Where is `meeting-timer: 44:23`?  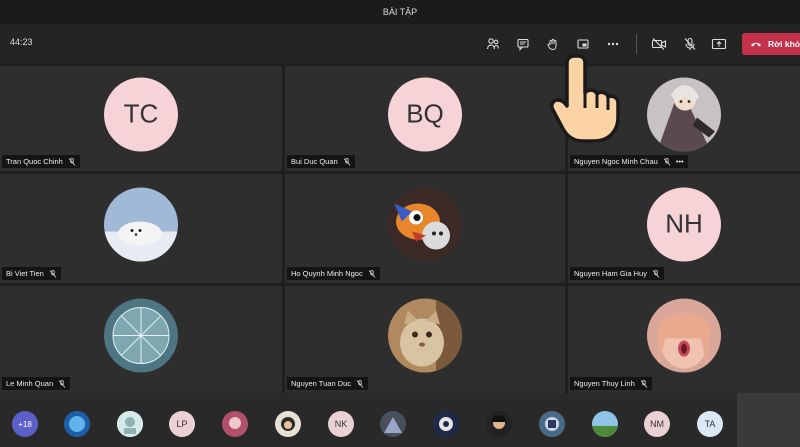 meeting-timer: 44:23 is located at coordinates (21, 42).